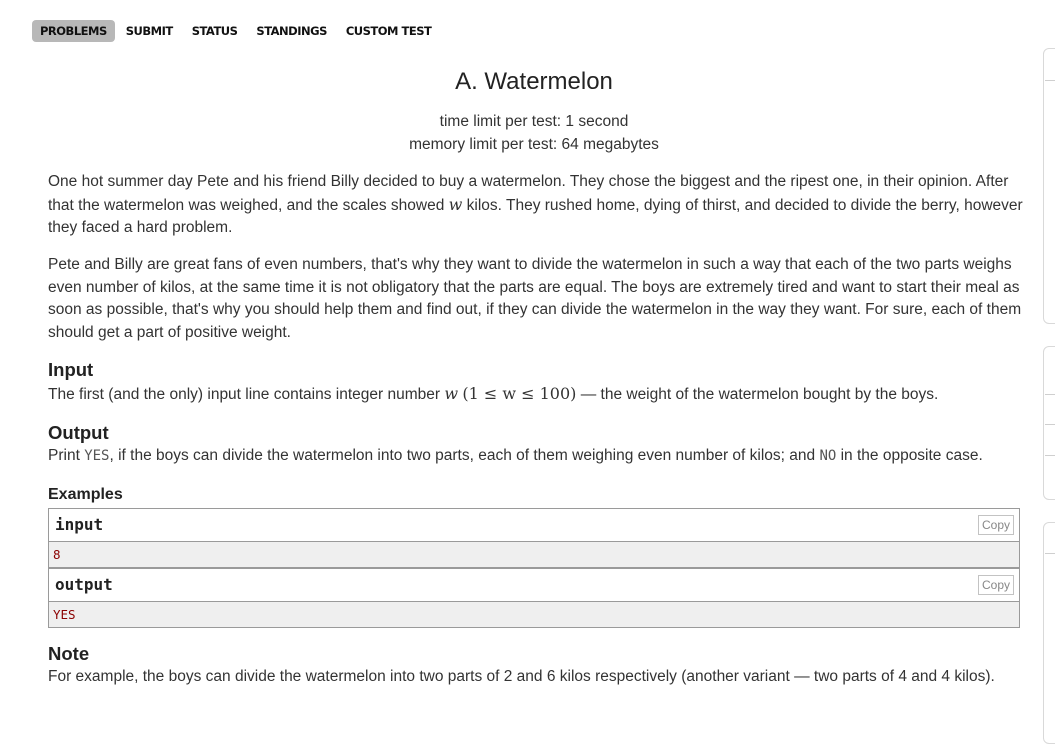  I want to click on tab-custom-test: CUSTOM TEST, so click(388, 31).